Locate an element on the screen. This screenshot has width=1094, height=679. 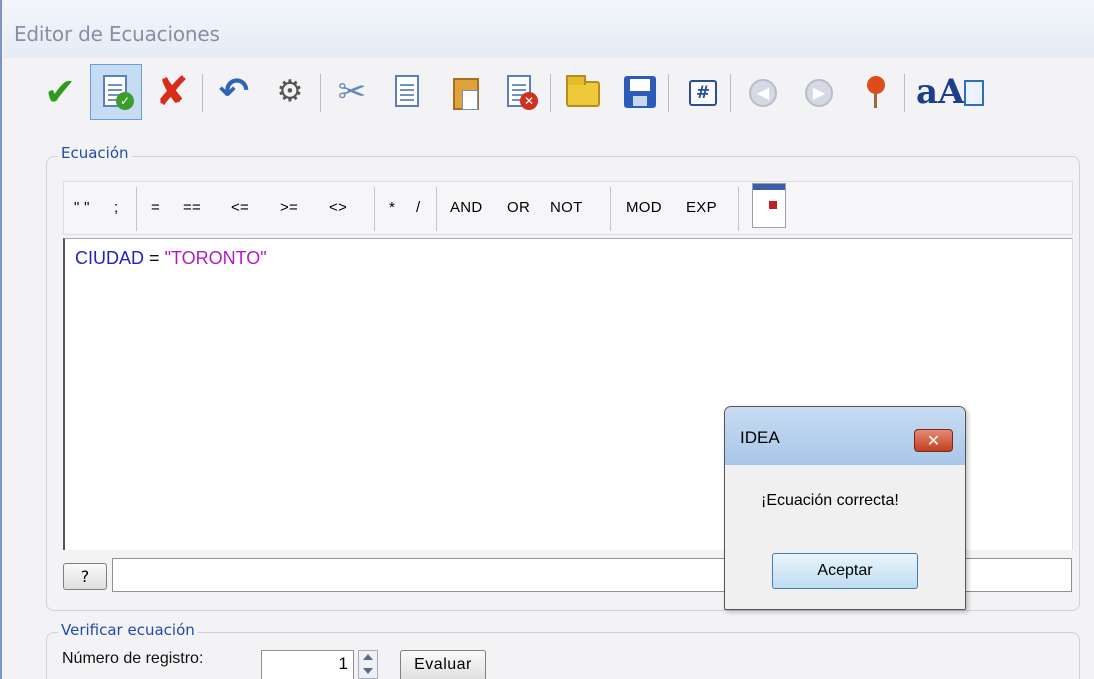
delete-button: ✕ is located at coordinates (520, 92).